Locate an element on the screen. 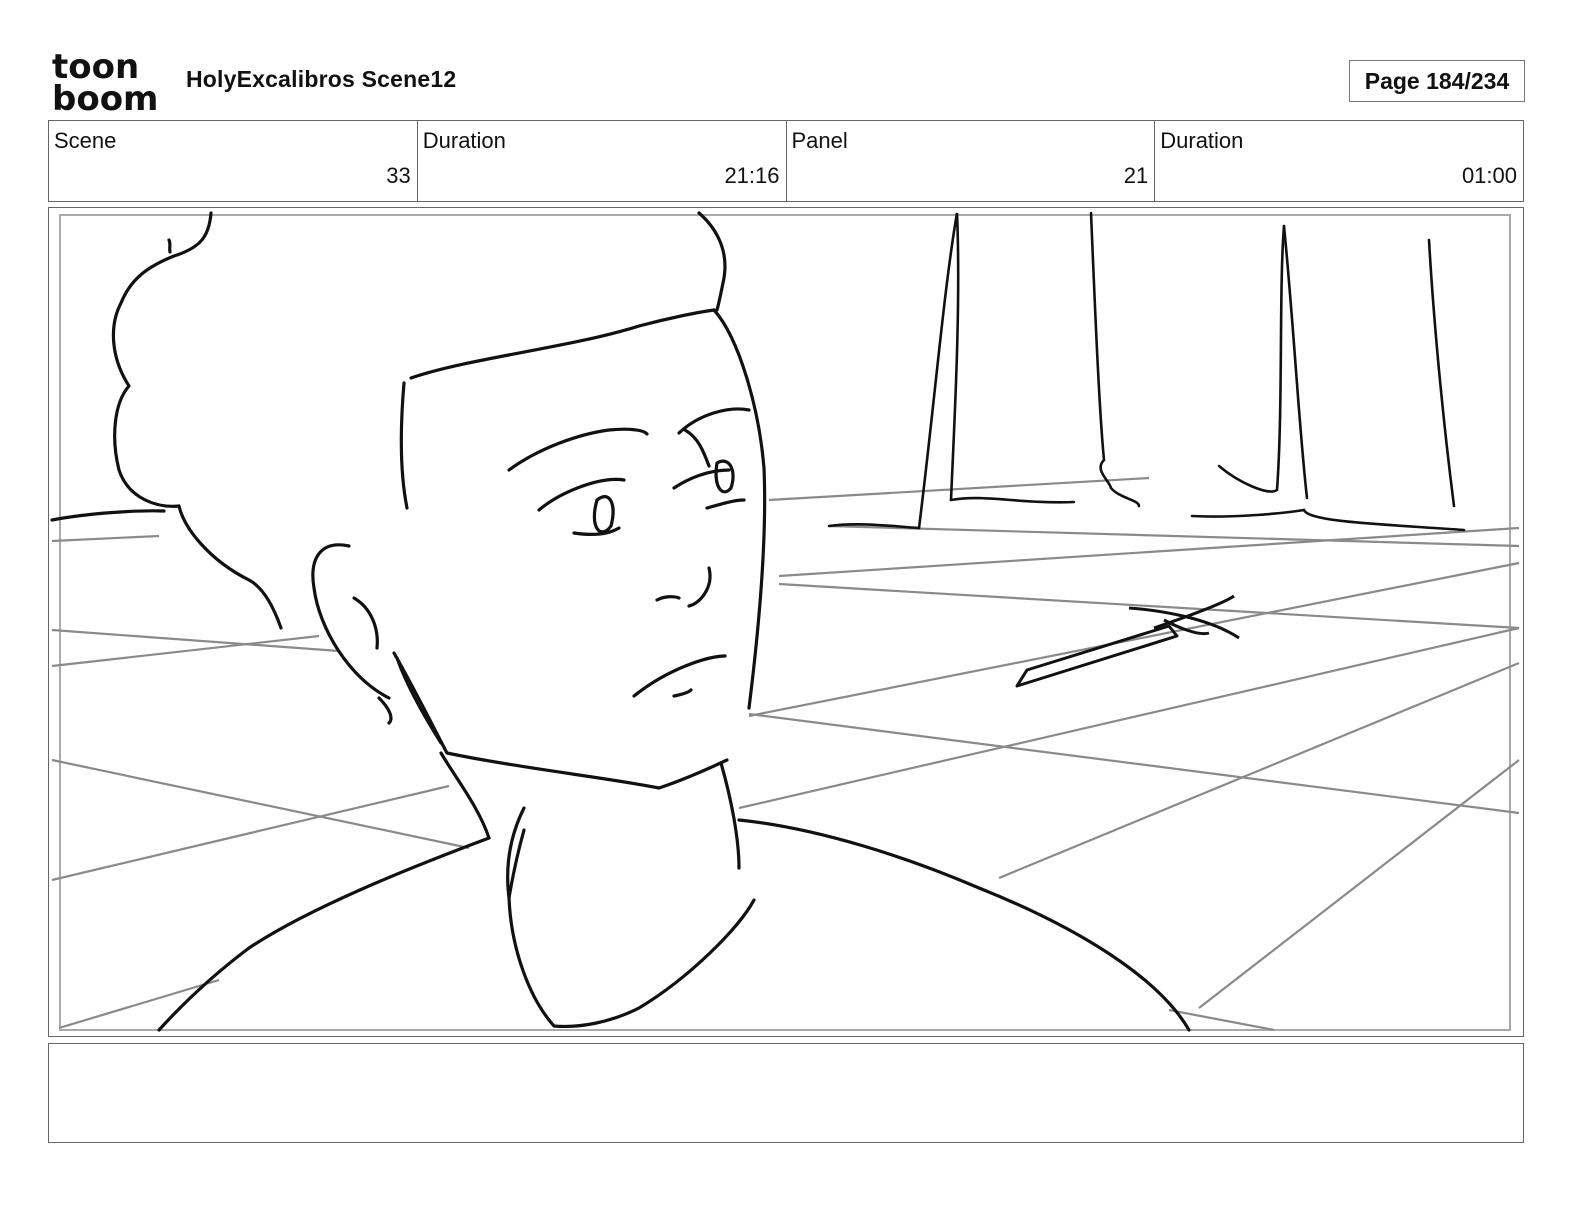 The image size is (1584, 1224). page-indicator: Page 184/234 is located at coordinates (1437, 81).